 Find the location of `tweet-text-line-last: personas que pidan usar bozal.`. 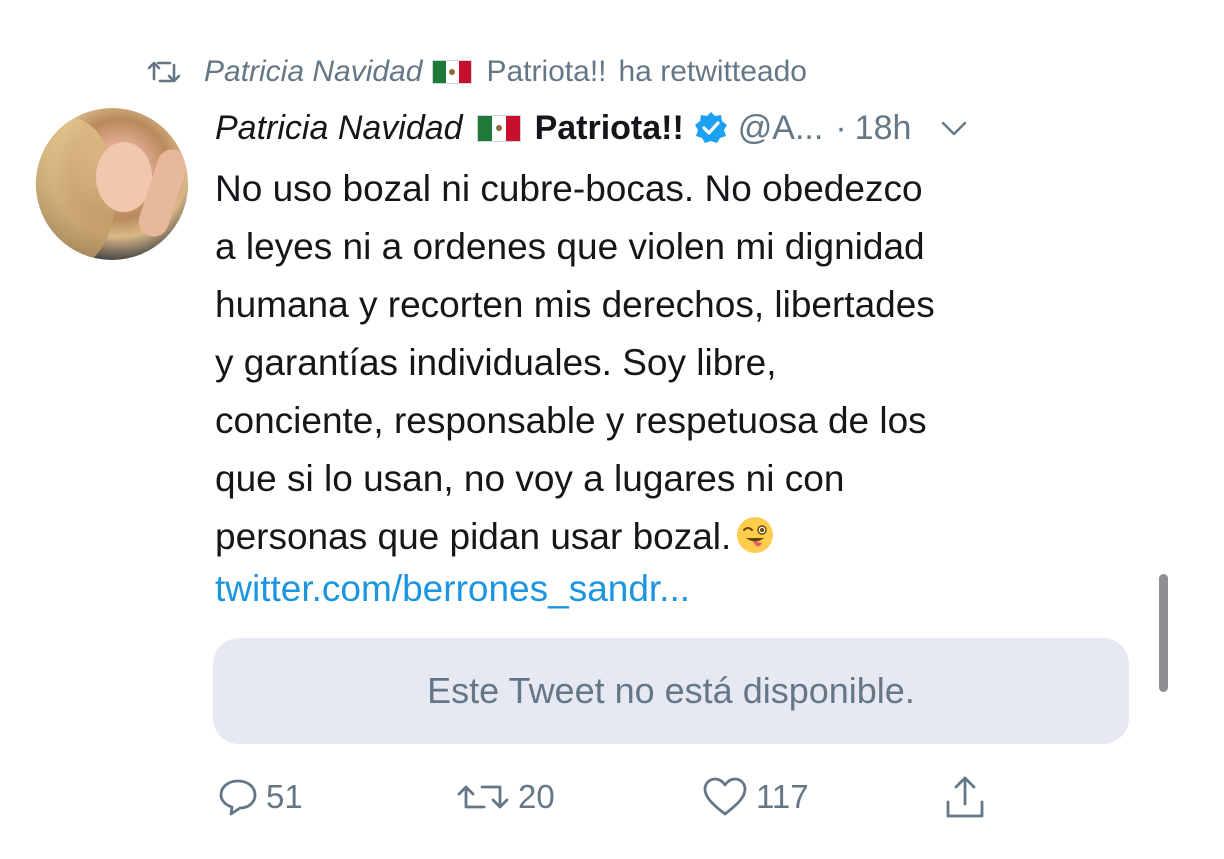

tweet-text-line-last: personas que pidan usar bozal. is located at coordinates (675, 537).